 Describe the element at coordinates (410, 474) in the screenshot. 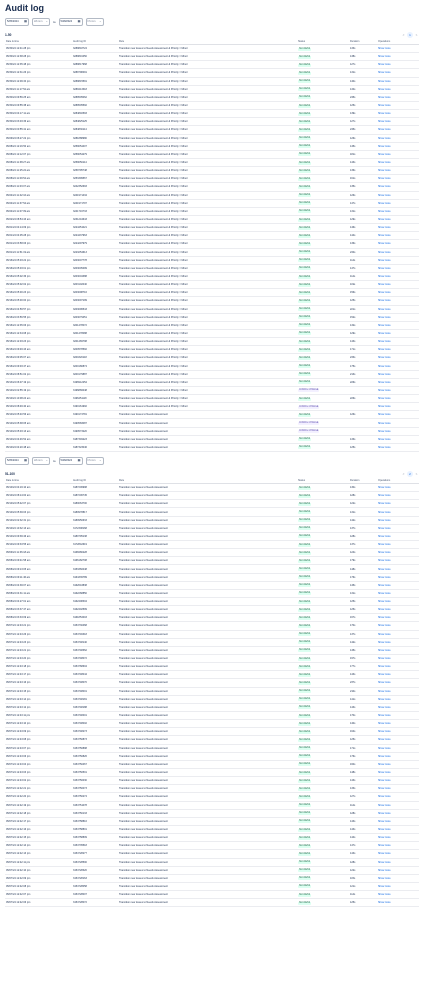

I see `current-page: 2` at that location.